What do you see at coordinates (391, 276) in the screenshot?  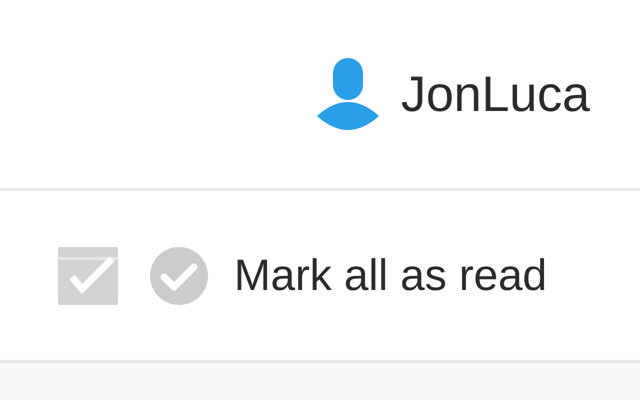 I see `mark-all-read-link: Mark all as read` at bounding box center [391, 276].